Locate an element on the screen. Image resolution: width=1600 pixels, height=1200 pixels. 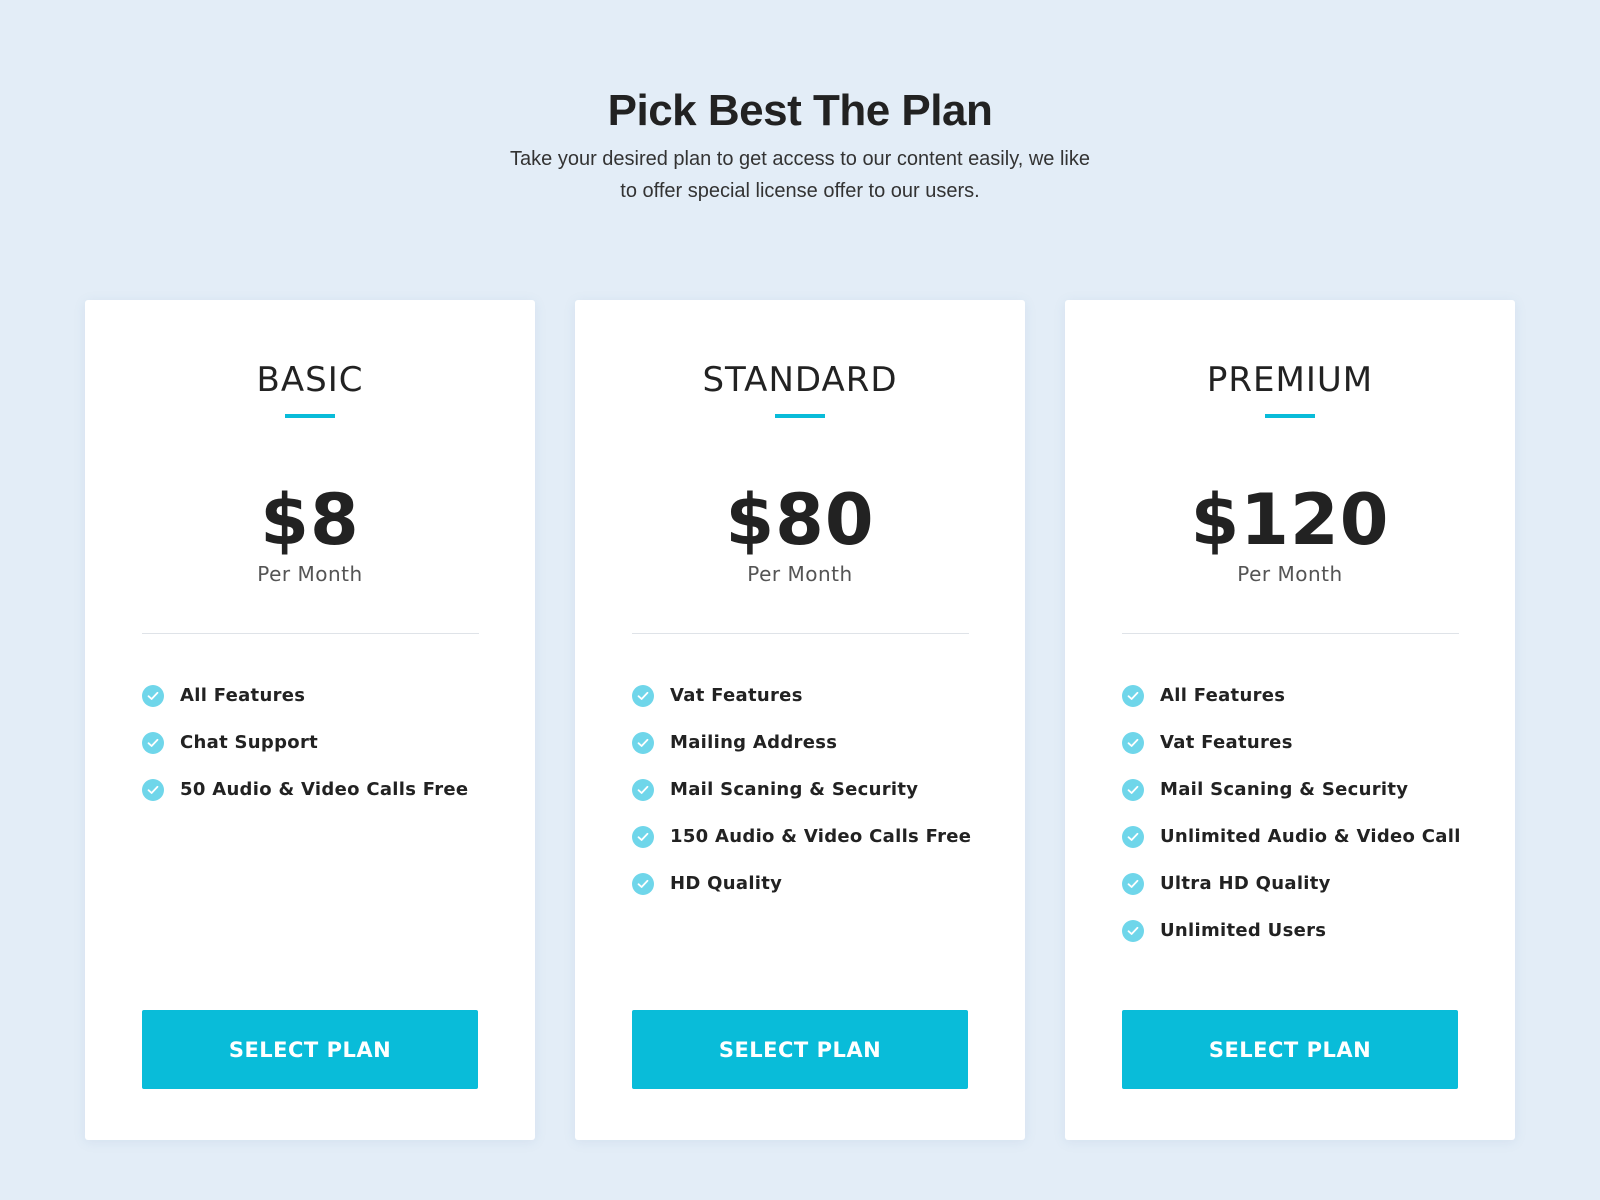
feature-label: Chat Support is located at coordinates (249, 742).